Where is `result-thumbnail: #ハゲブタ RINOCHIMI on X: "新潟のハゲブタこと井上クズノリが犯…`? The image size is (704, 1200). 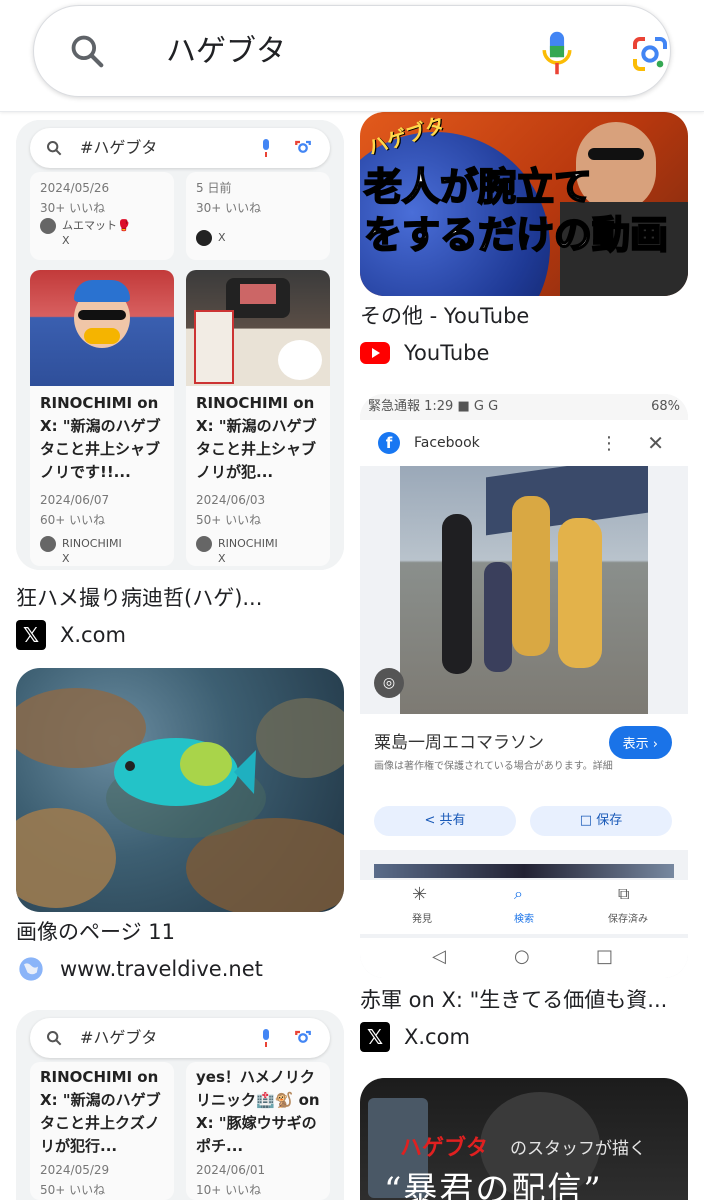
result-thumbnail: #ハゲブタ RINOCHIMI on X: "新潟のハゲブタこと井上クズノリが犯… is located at coordinates (180, 1105).